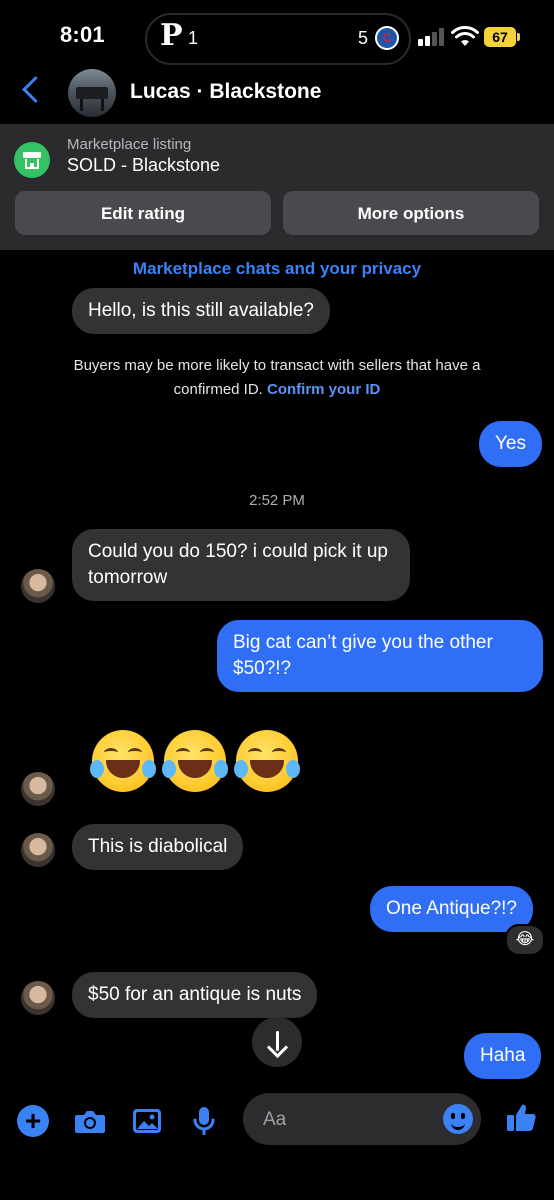  I want to click on message-bubble-outgoing: Yes, so click(510, 444).